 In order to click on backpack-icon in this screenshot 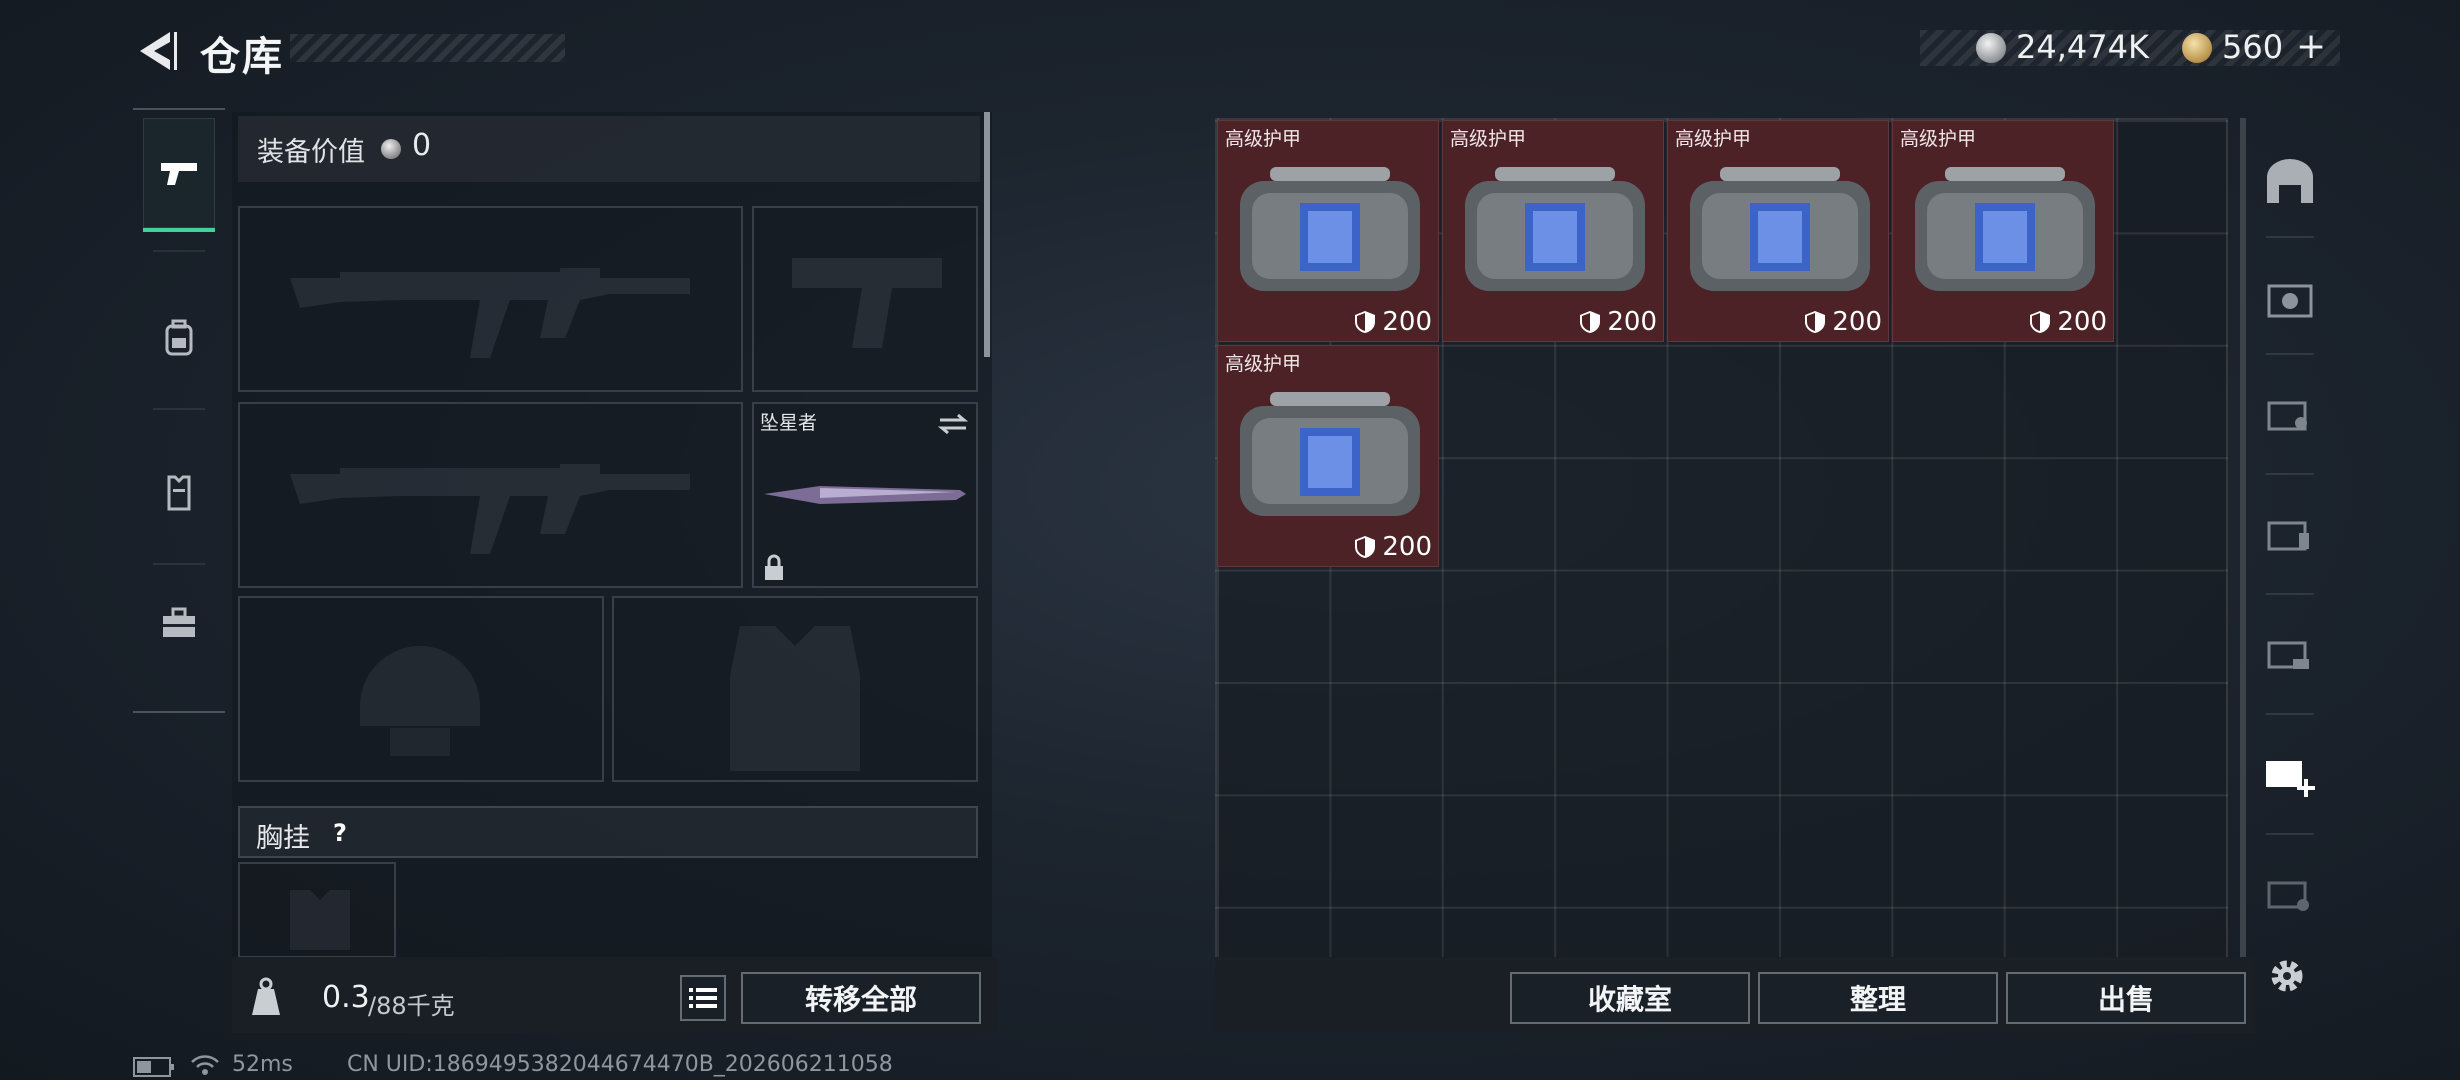, I will do `click(179, 337)`.